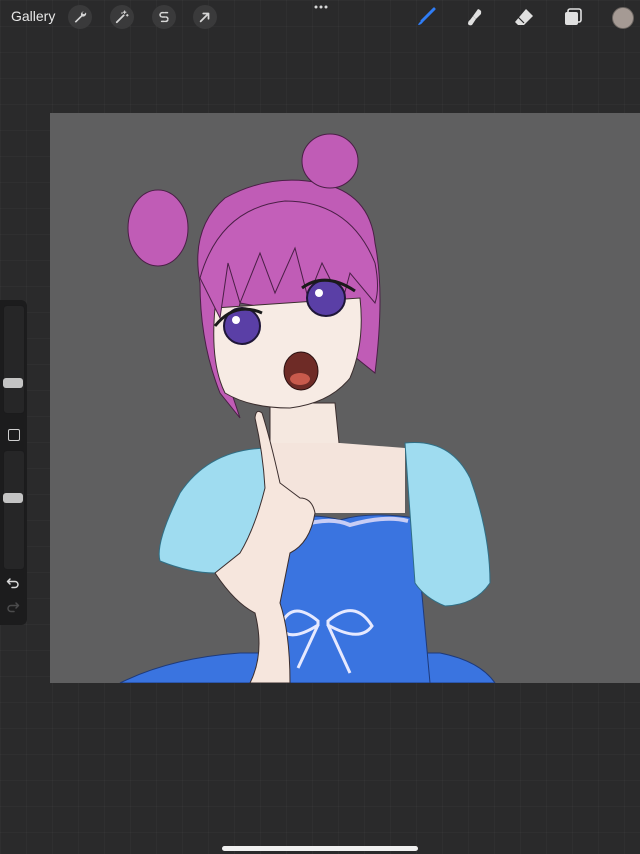 This screenshot has height=854, width=640. Describe the element at coordinates (14, 359) in the screenshot. I see `brush-size-slider` at that location.